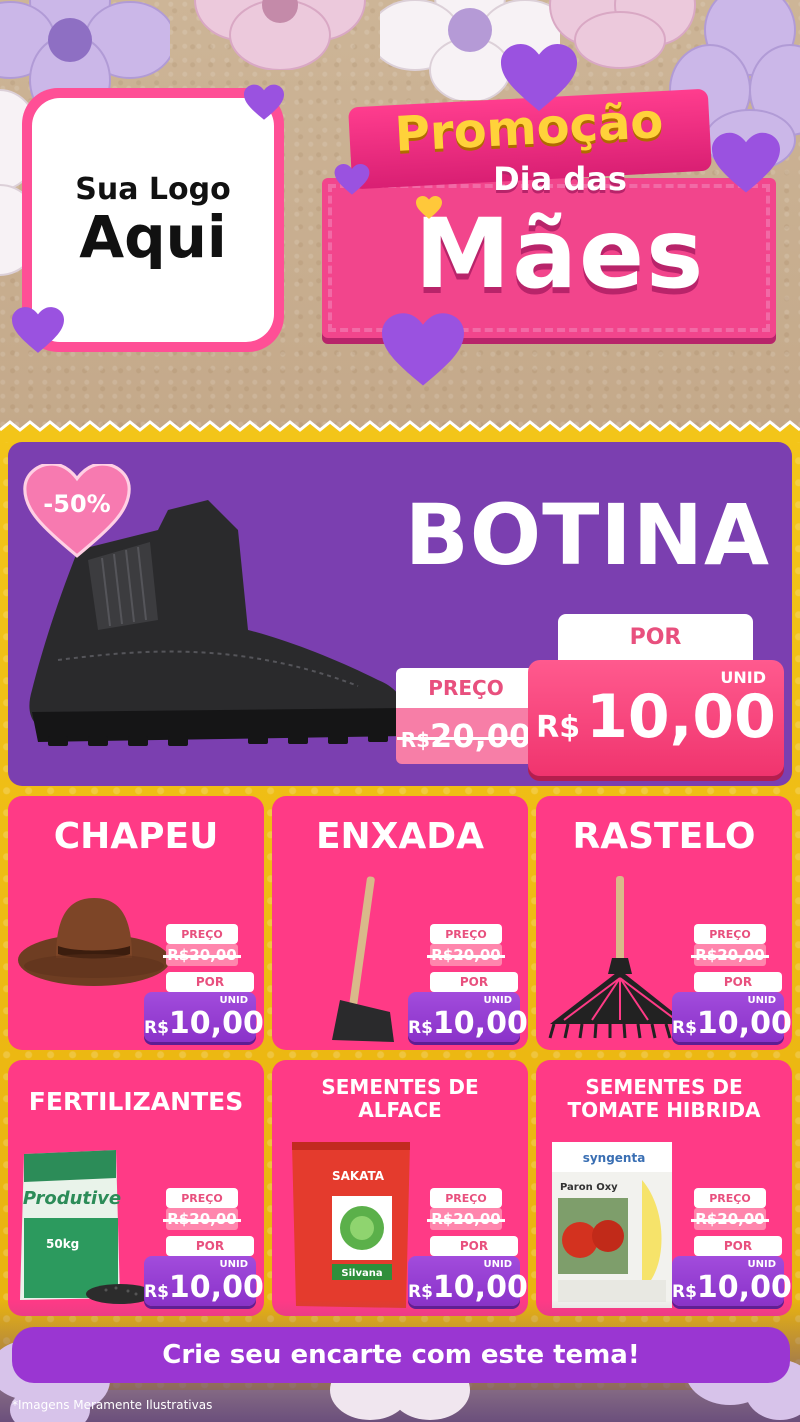 The image size is (800, 1422). What do you see at coordinates (560, 179) in the screenshot?
I see `promo-title-line-2: Dia das` at bounding box center [560, 179].